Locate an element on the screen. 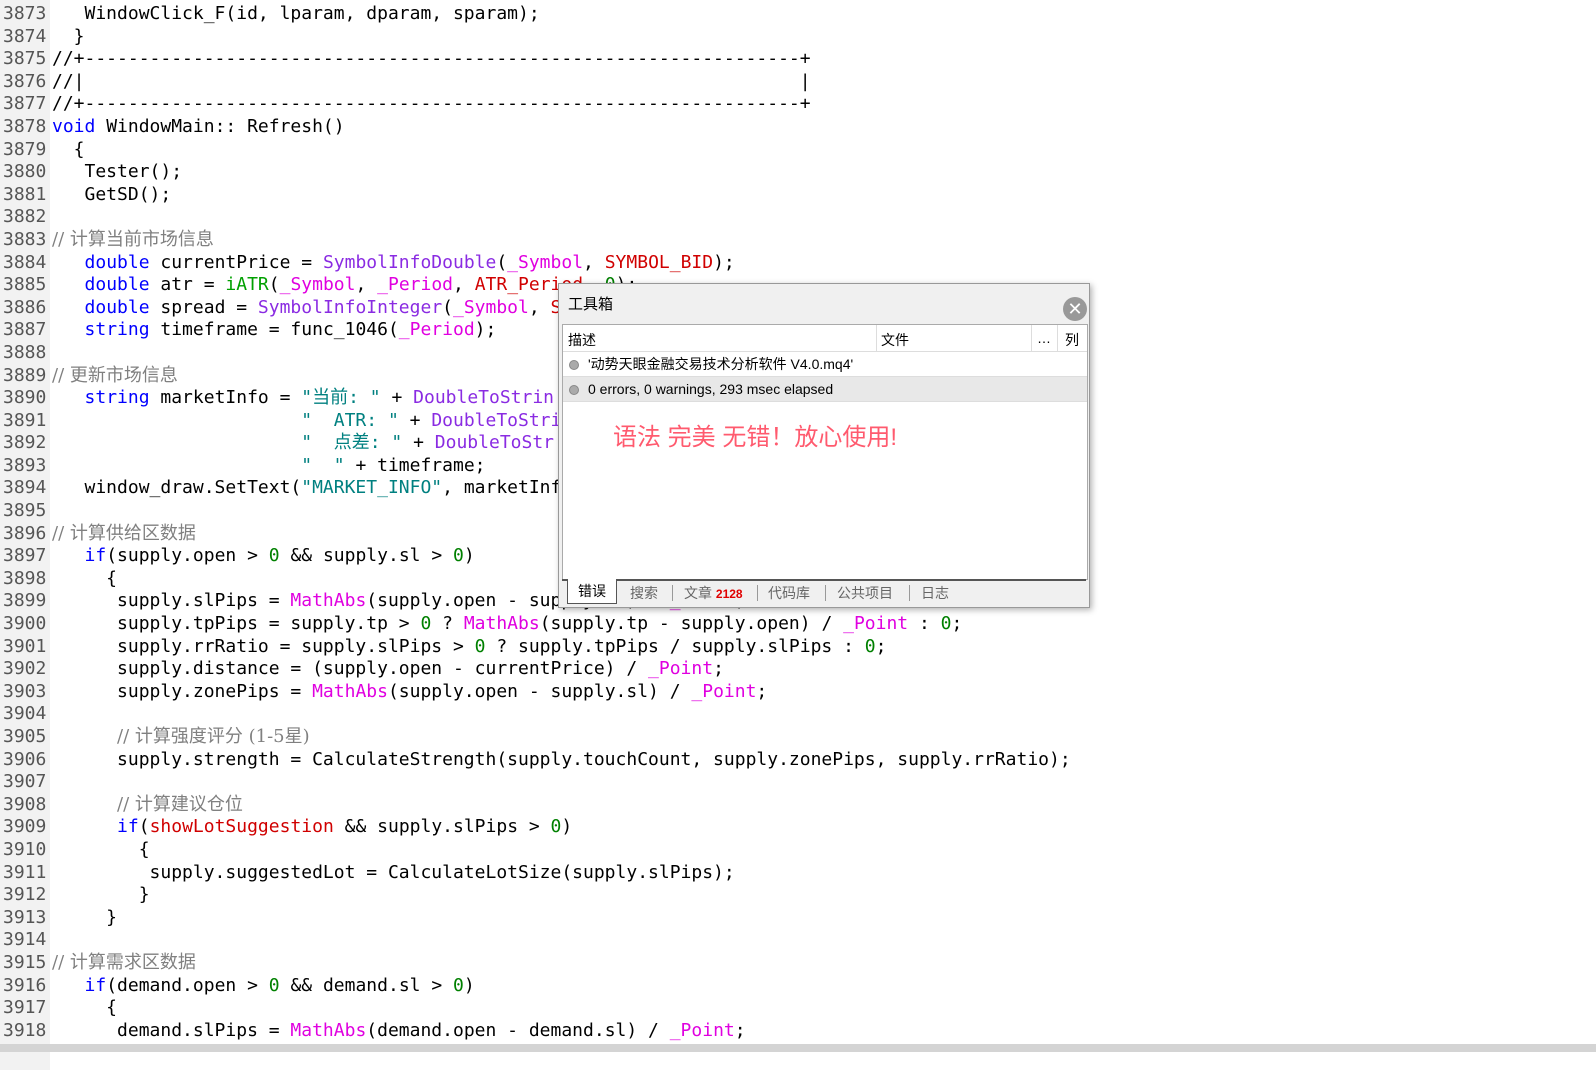  code-token: " " is located at coordinates (323, 465).